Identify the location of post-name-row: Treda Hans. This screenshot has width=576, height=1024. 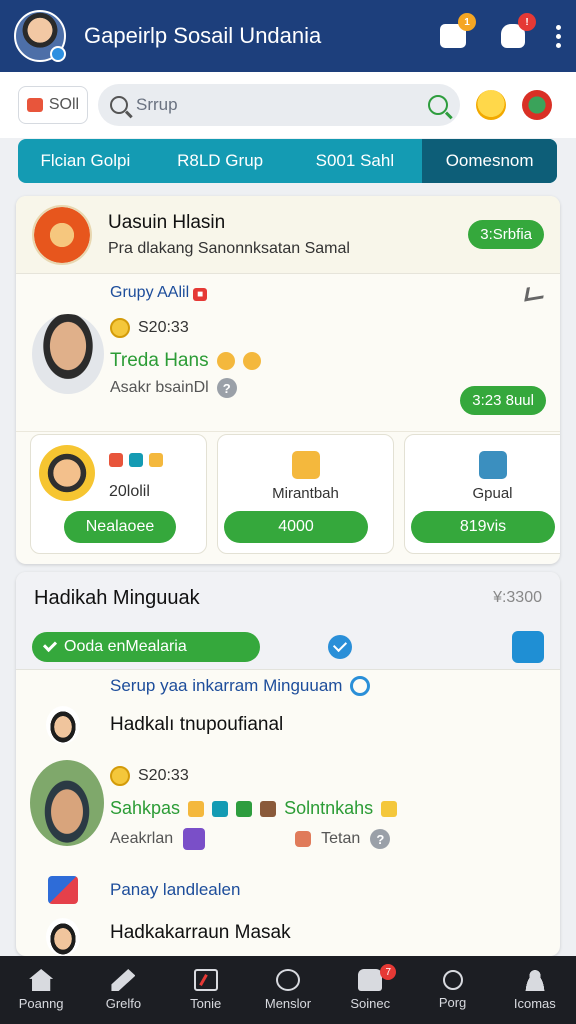
(185, 361).